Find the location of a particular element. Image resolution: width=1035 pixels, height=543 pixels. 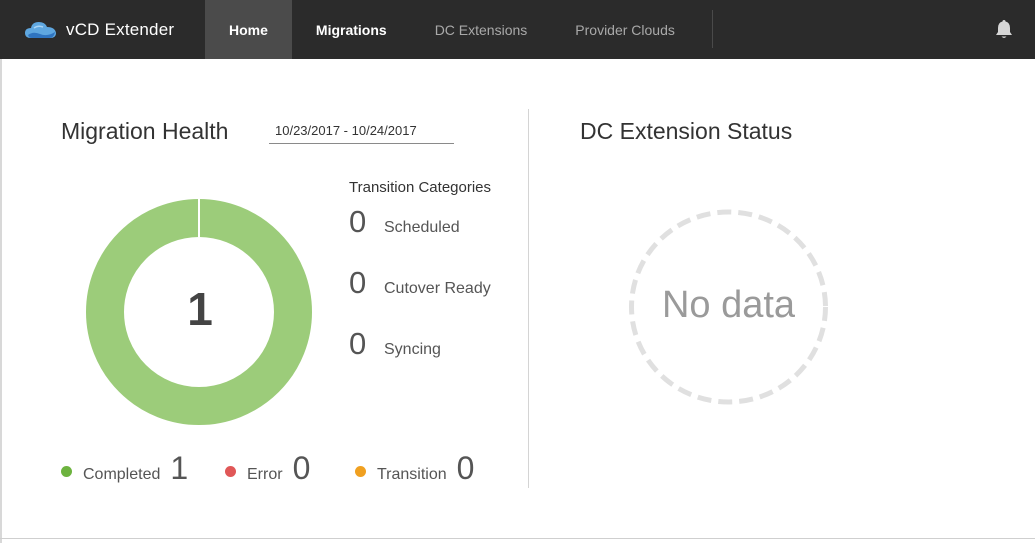

migration-health-title: Migration Health is located at coordinates (145, 131).